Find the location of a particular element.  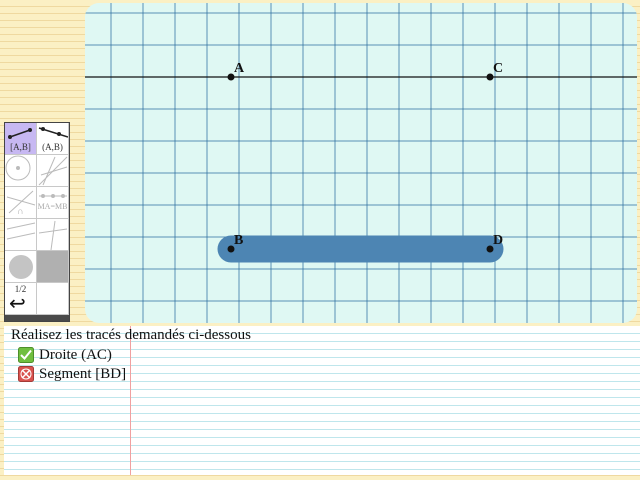

segment-tool: [A,B] is located at coordinates (21, 139).